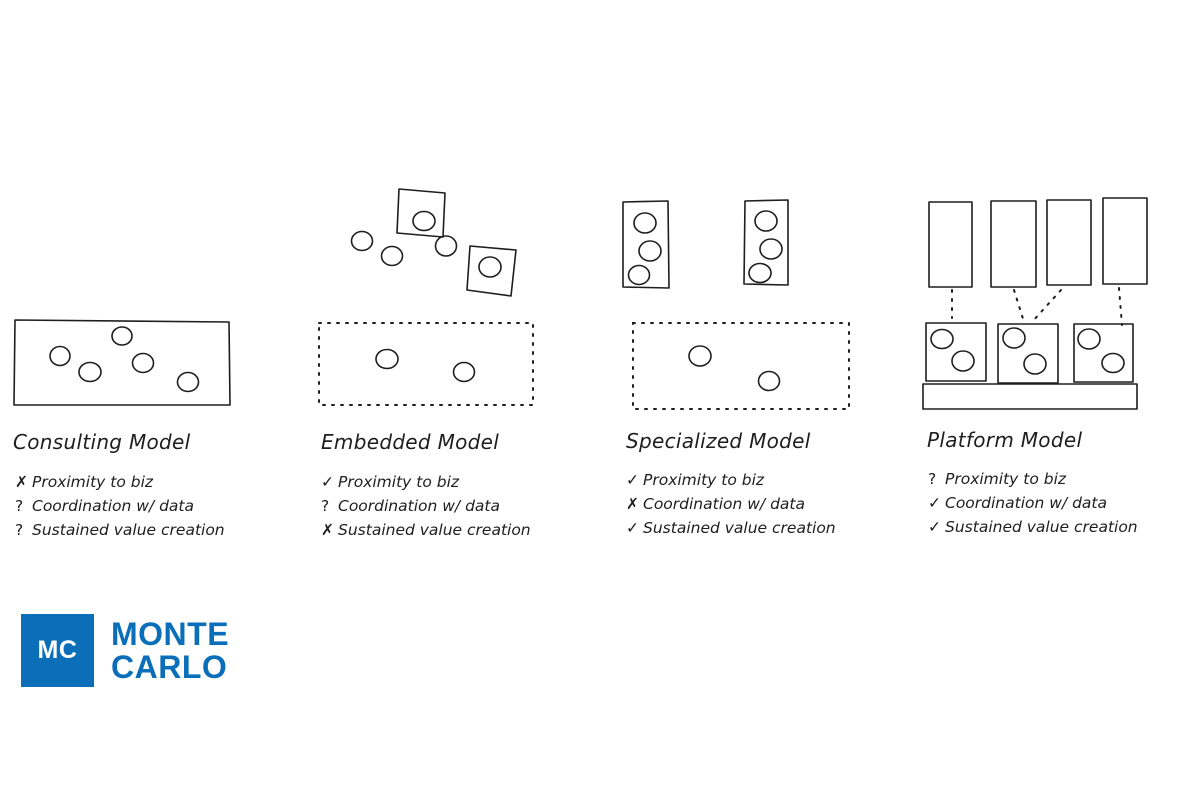  I want to click on consulting-illustration, so click(122, 362).